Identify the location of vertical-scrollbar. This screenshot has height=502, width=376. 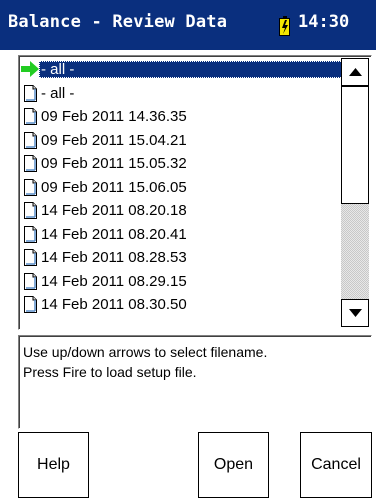
(355, 192).